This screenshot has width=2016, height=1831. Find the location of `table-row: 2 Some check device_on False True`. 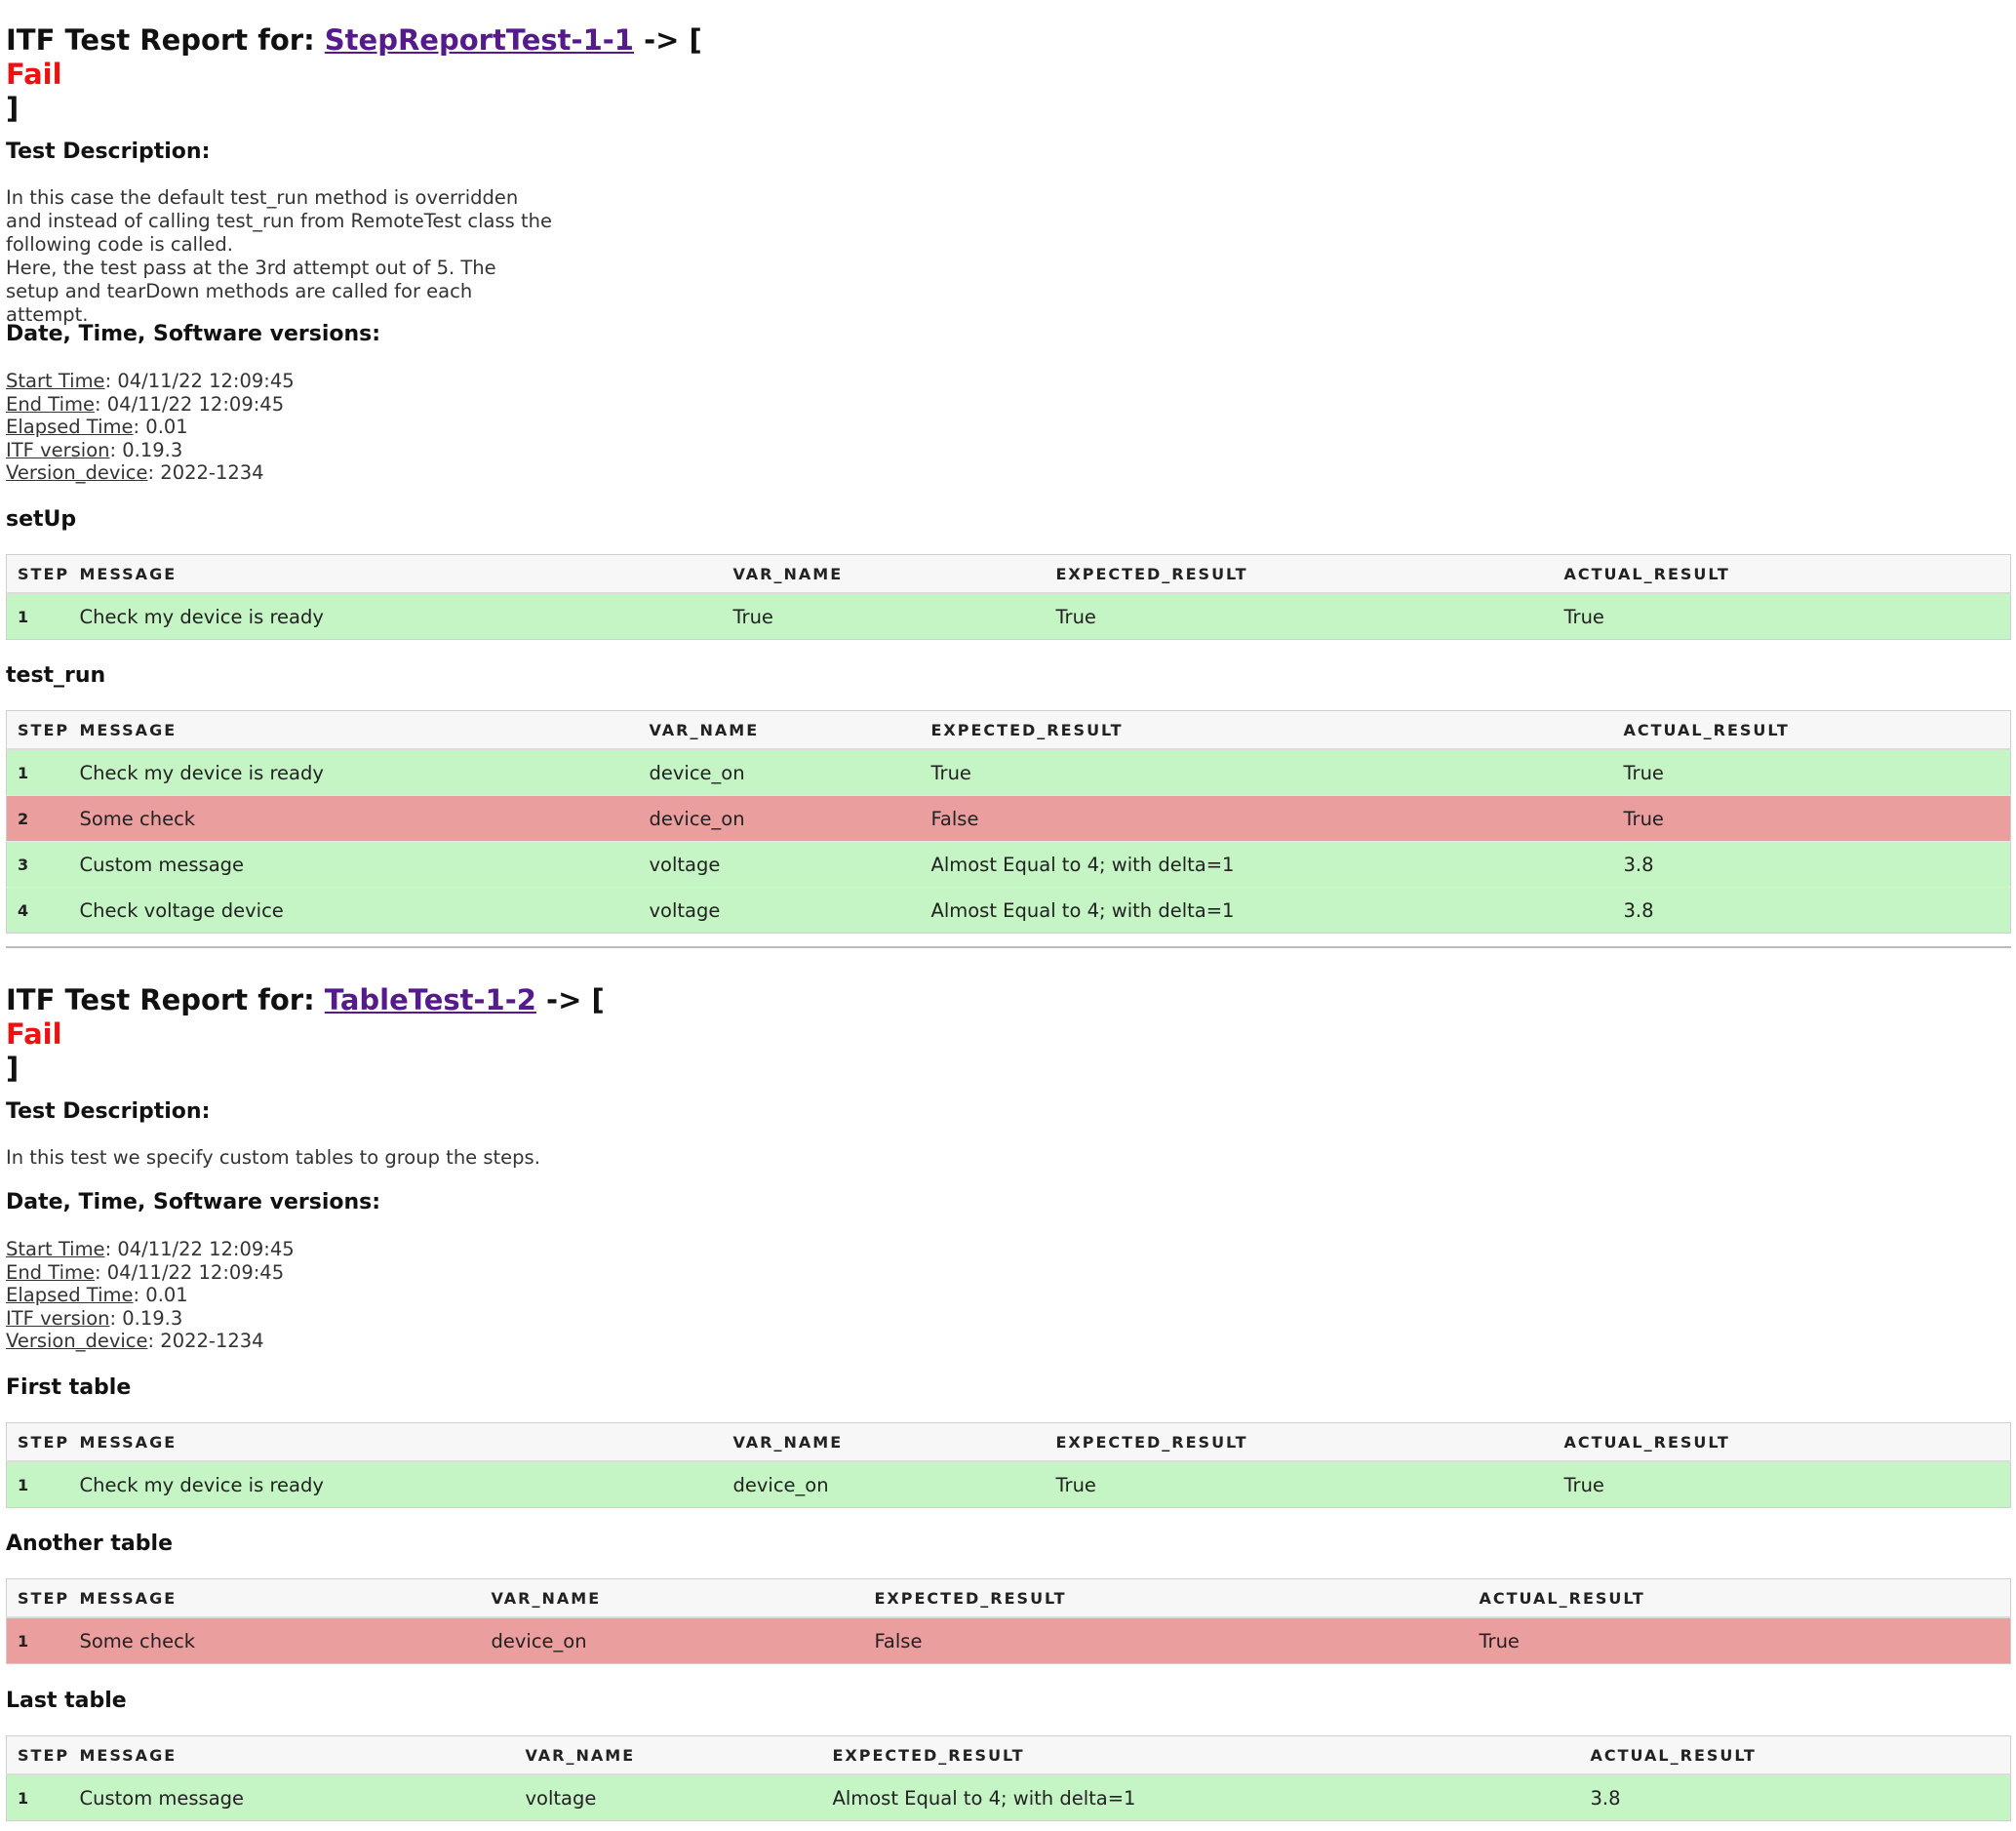

table-row: 2 Some check device_on False True is located at coordinates (1009, 818).